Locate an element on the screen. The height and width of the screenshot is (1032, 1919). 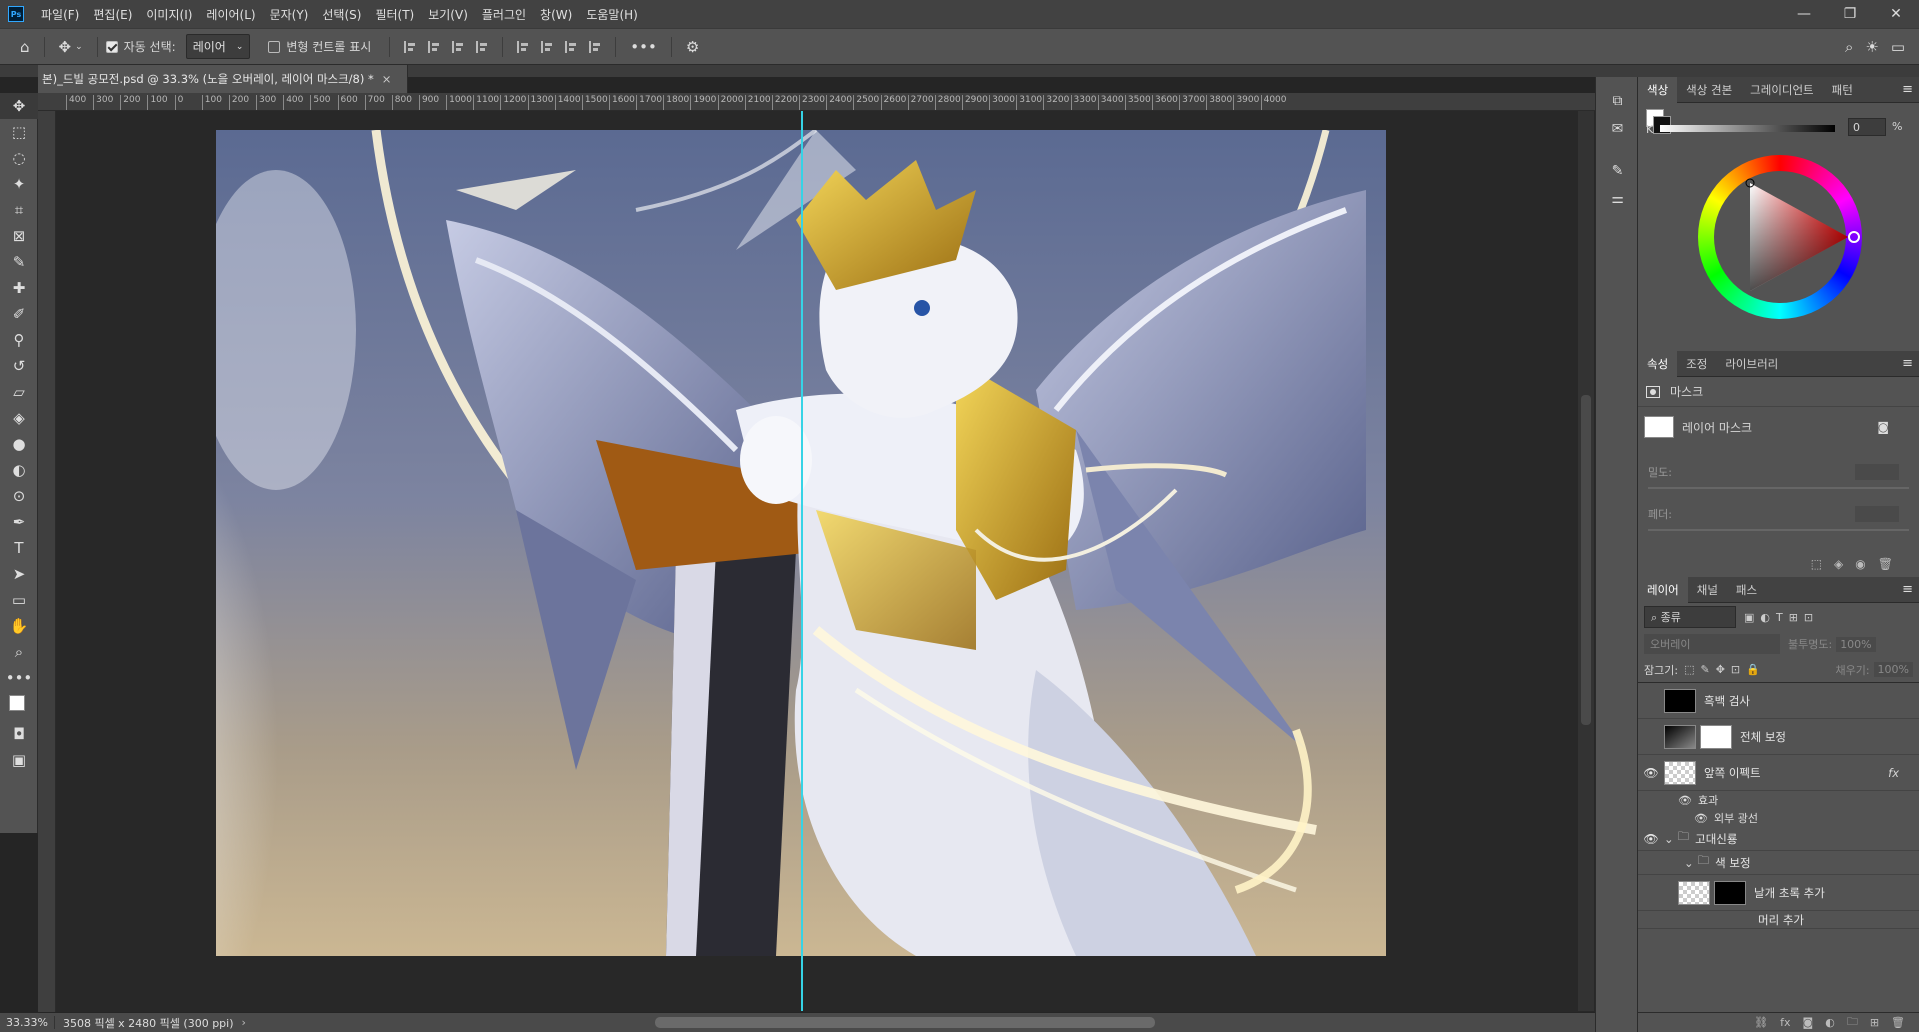
history-panel-icon: ⧉ is located at coordinates (1617, 101).